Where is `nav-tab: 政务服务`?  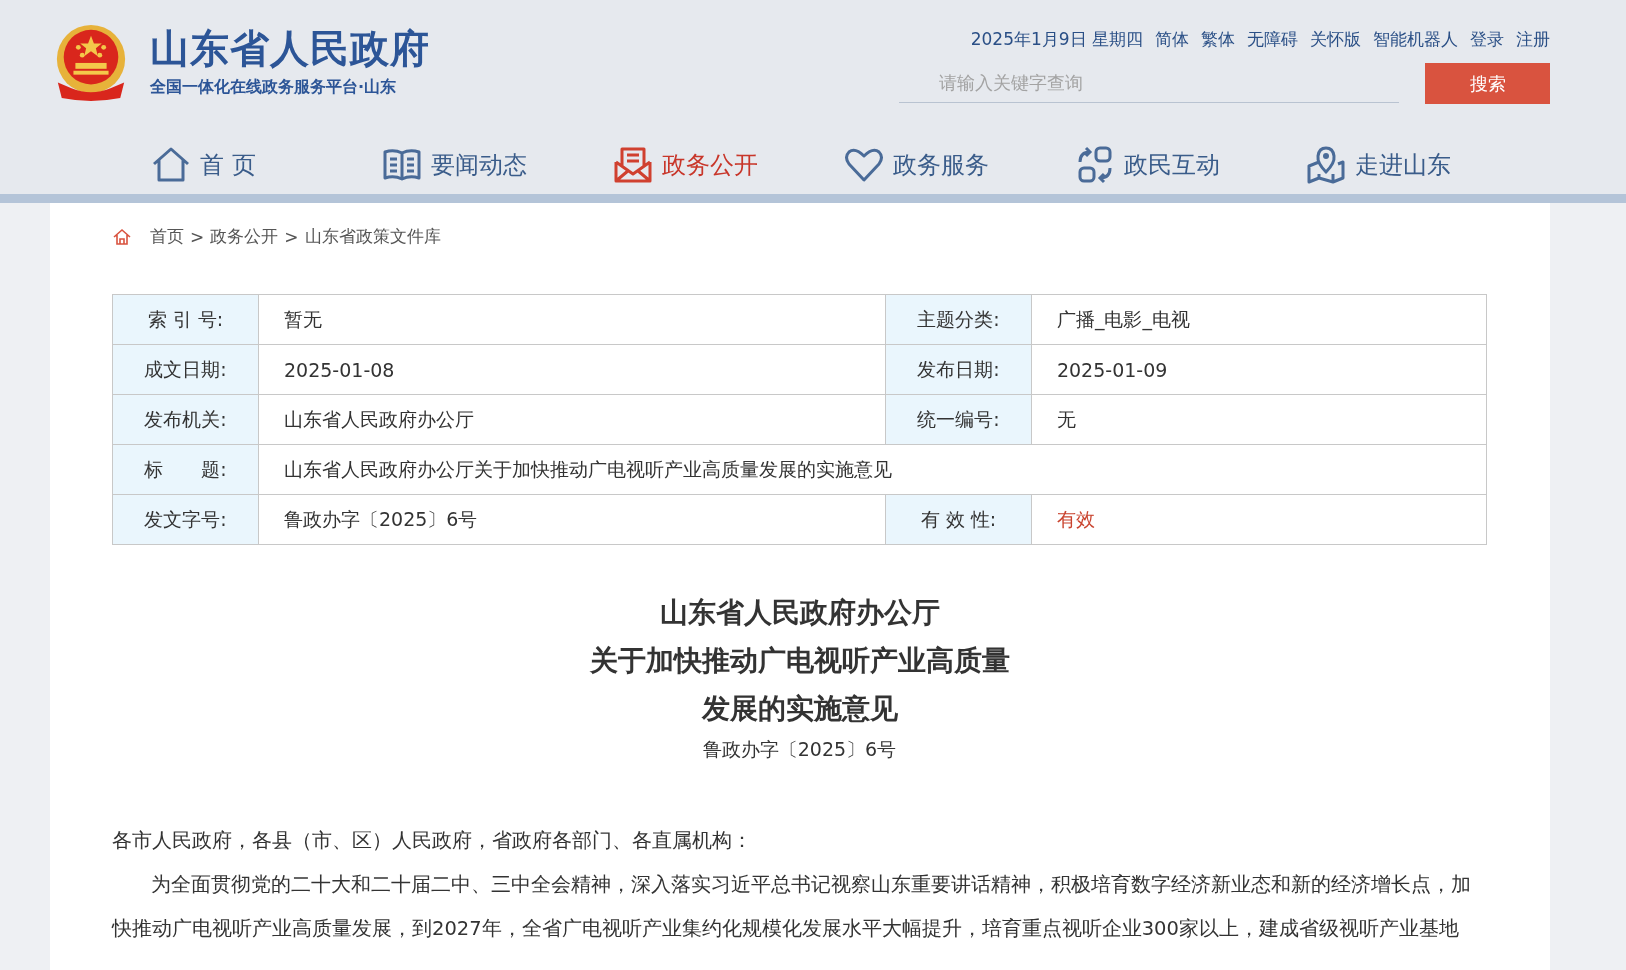
nav-tab: 政务服务 is located at coordinates (958, 165).